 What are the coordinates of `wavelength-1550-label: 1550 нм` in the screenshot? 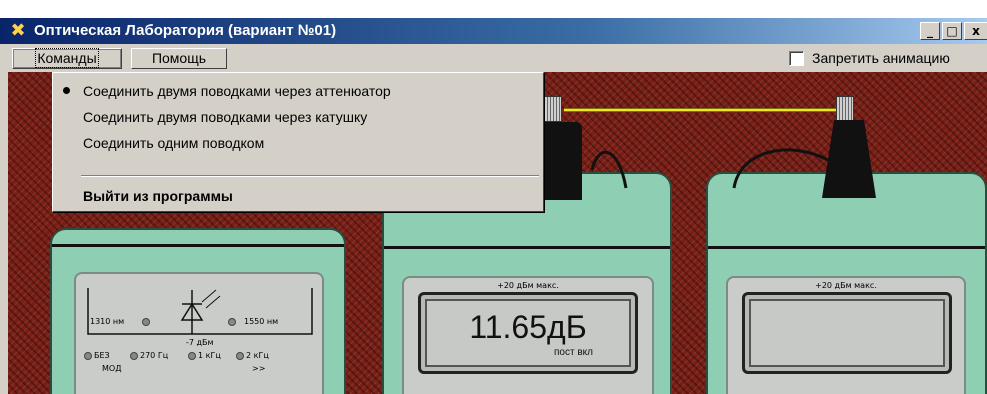 It's located at (261, 321).